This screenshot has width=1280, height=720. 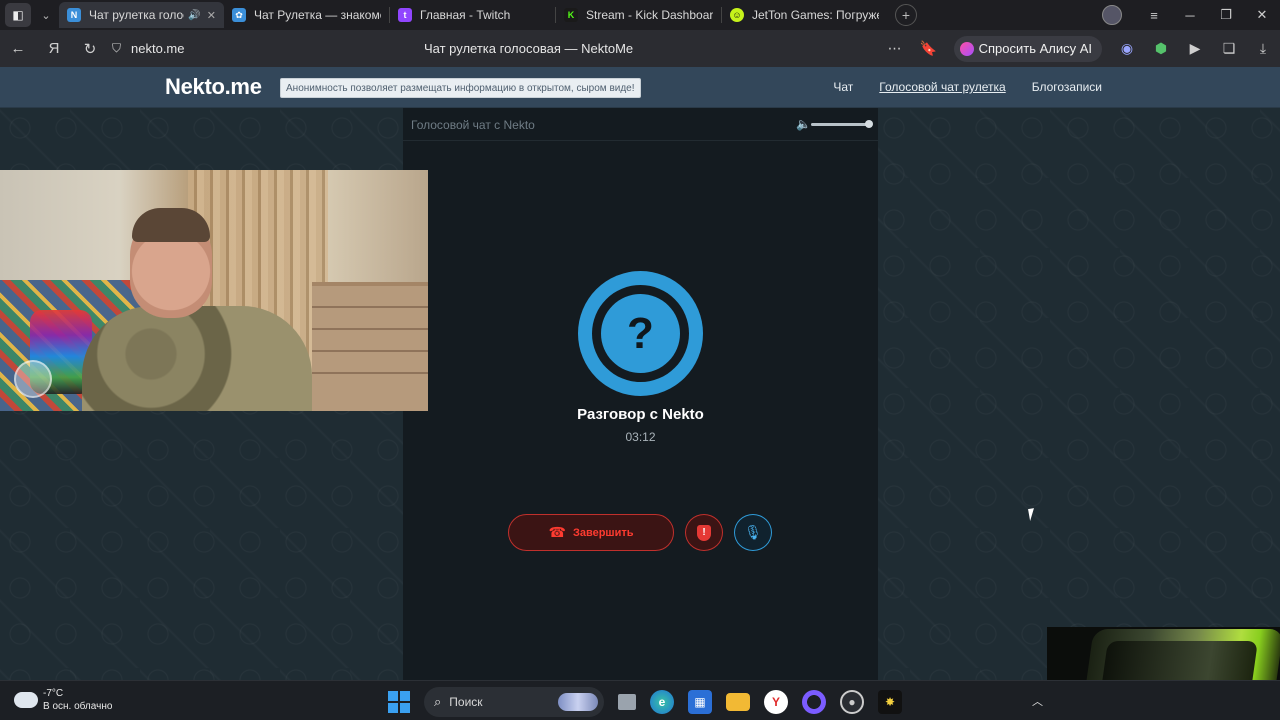 I want to click on url-field: nekto.me, so click(x=157, y=48).